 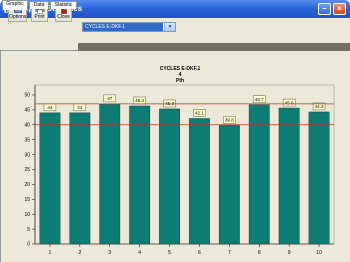 I want to click on tab-strip-fill, so click(x=214, y=47).